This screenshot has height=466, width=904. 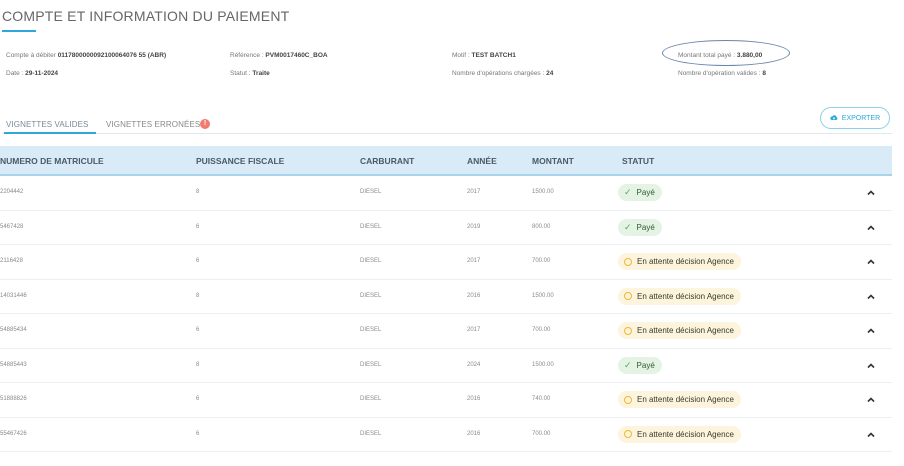 I want to click on header-puissance: PUISSANCE FISCALE, so click(x=240, y=161).